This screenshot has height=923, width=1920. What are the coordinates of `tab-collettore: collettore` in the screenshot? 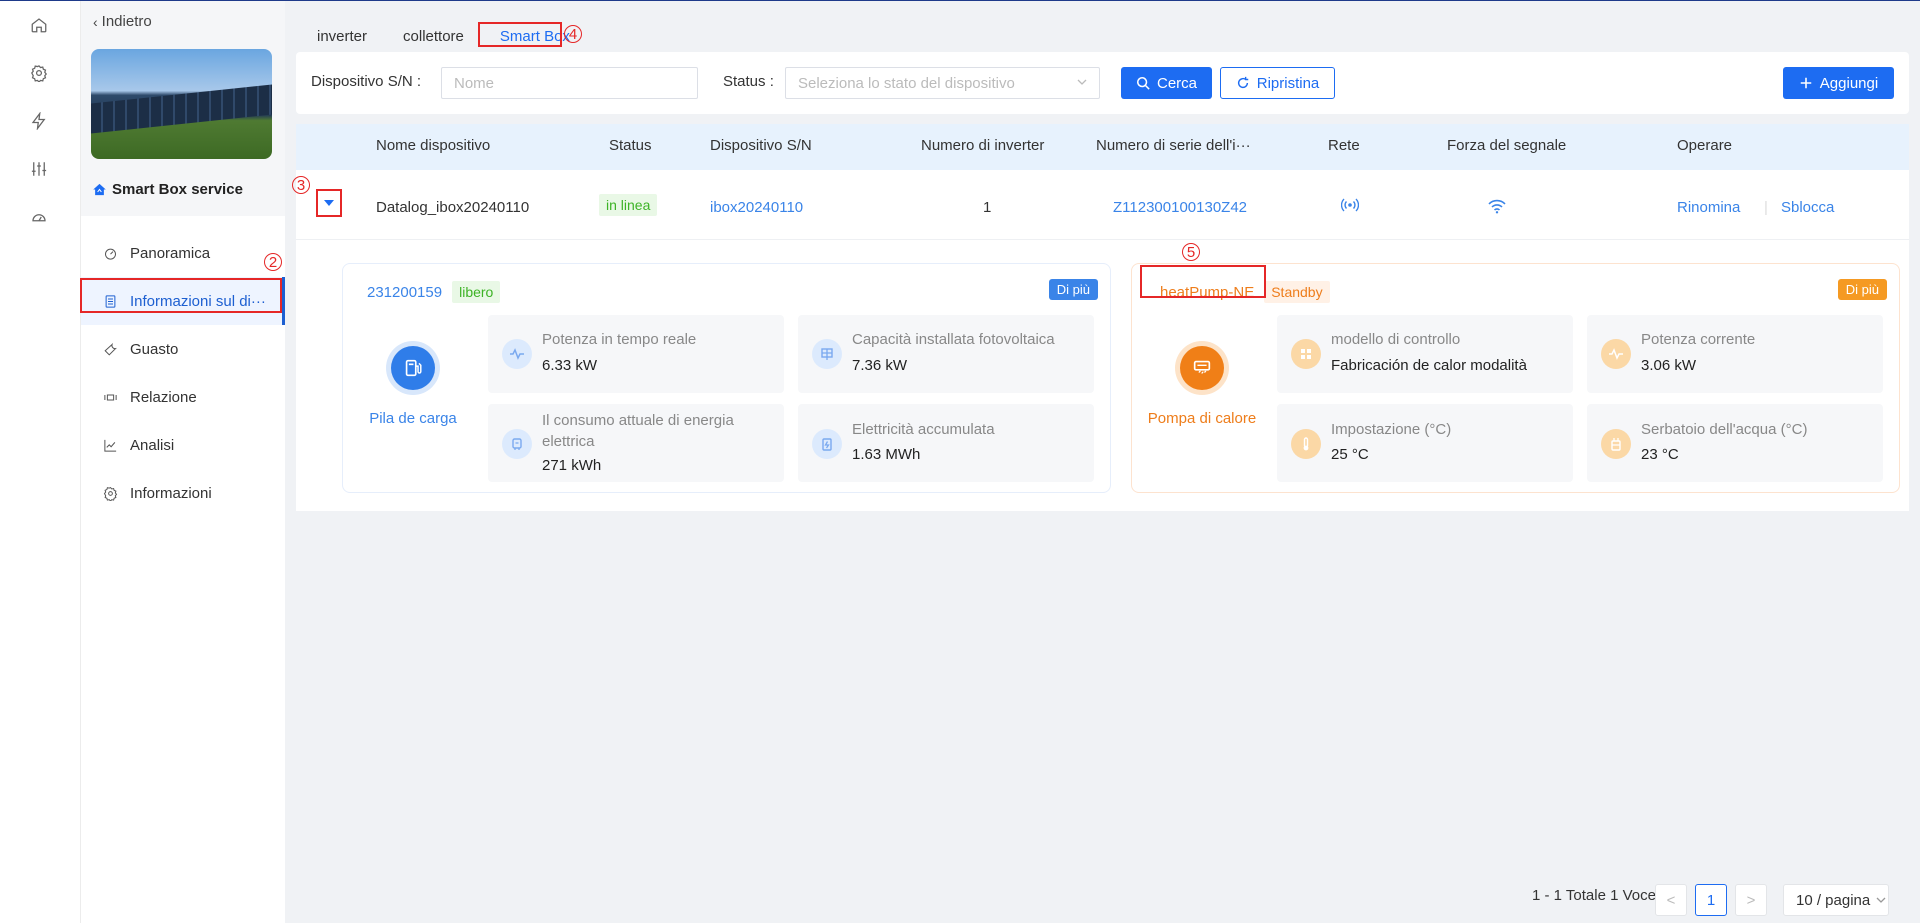 It's located at (433, 36).